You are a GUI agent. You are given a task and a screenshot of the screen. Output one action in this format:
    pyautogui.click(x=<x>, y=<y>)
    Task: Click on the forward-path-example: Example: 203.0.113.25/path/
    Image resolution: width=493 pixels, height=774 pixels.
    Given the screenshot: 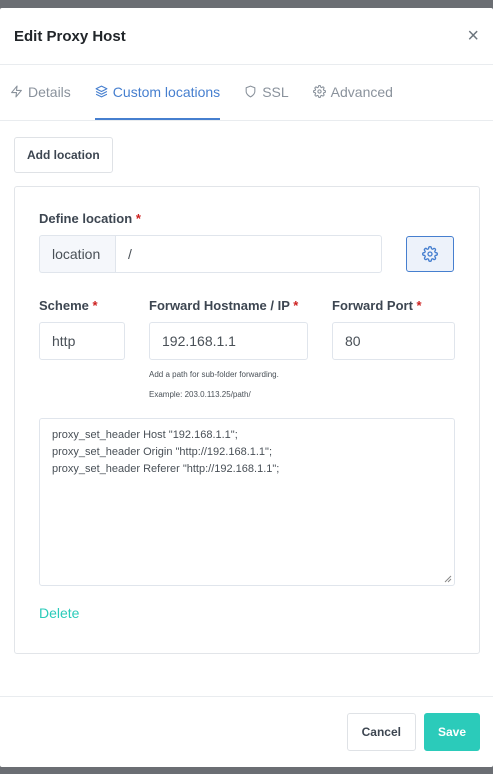 What is the action you would take?
    pyautogui.click(x=200, y=394)
    